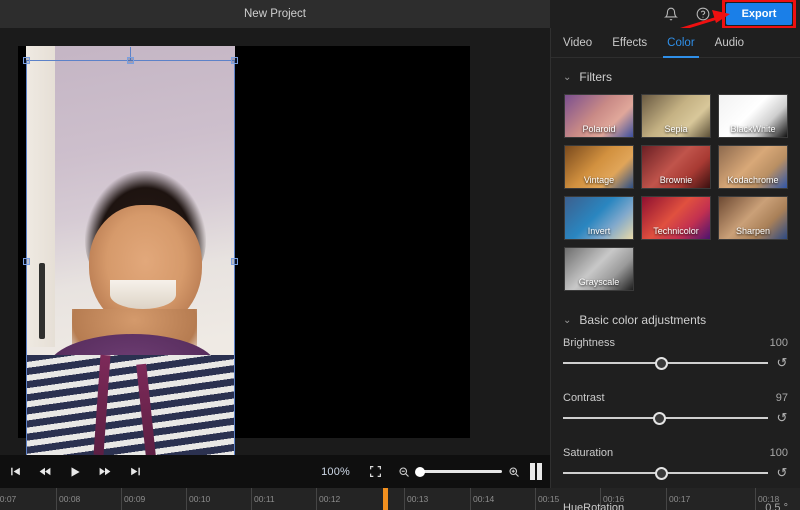 Image resolution: width=800 pixels, height=510 pixels. I want to click on filter-grayscale: Grayscale, so click(599, 269).